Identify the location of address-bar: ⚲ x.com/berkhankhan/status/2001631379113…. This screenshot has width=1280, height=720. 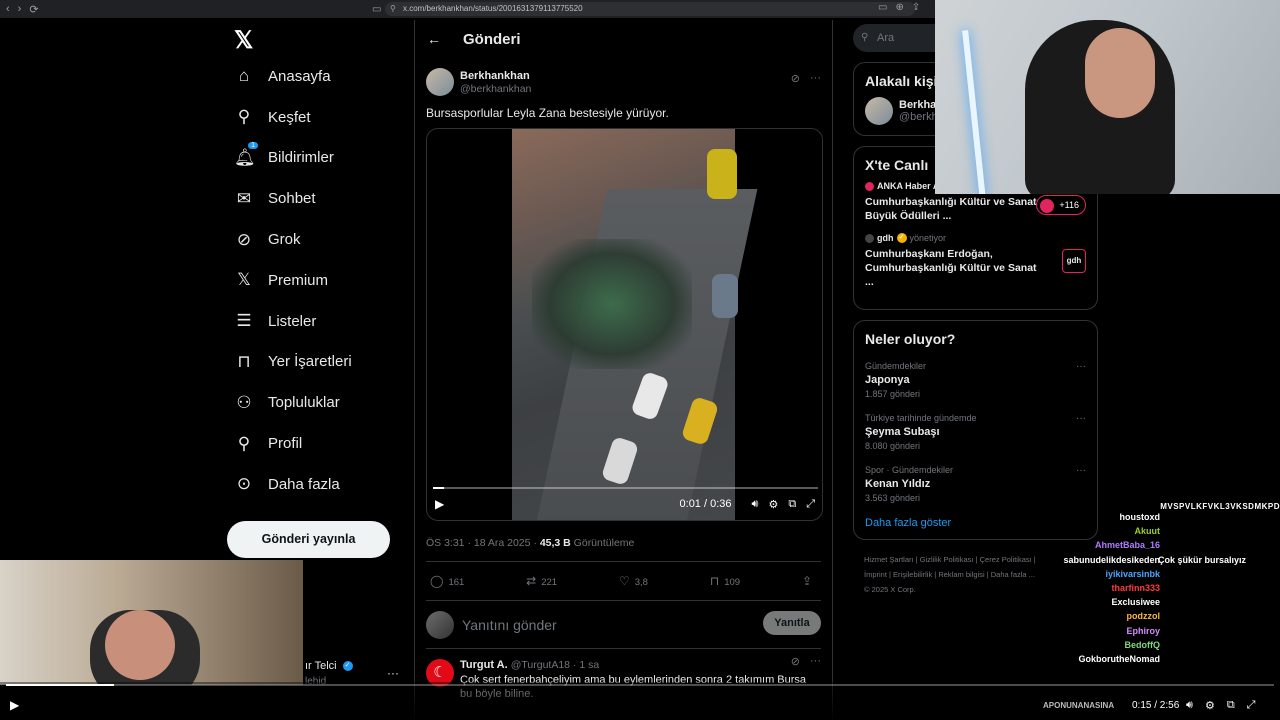
(650, 9).